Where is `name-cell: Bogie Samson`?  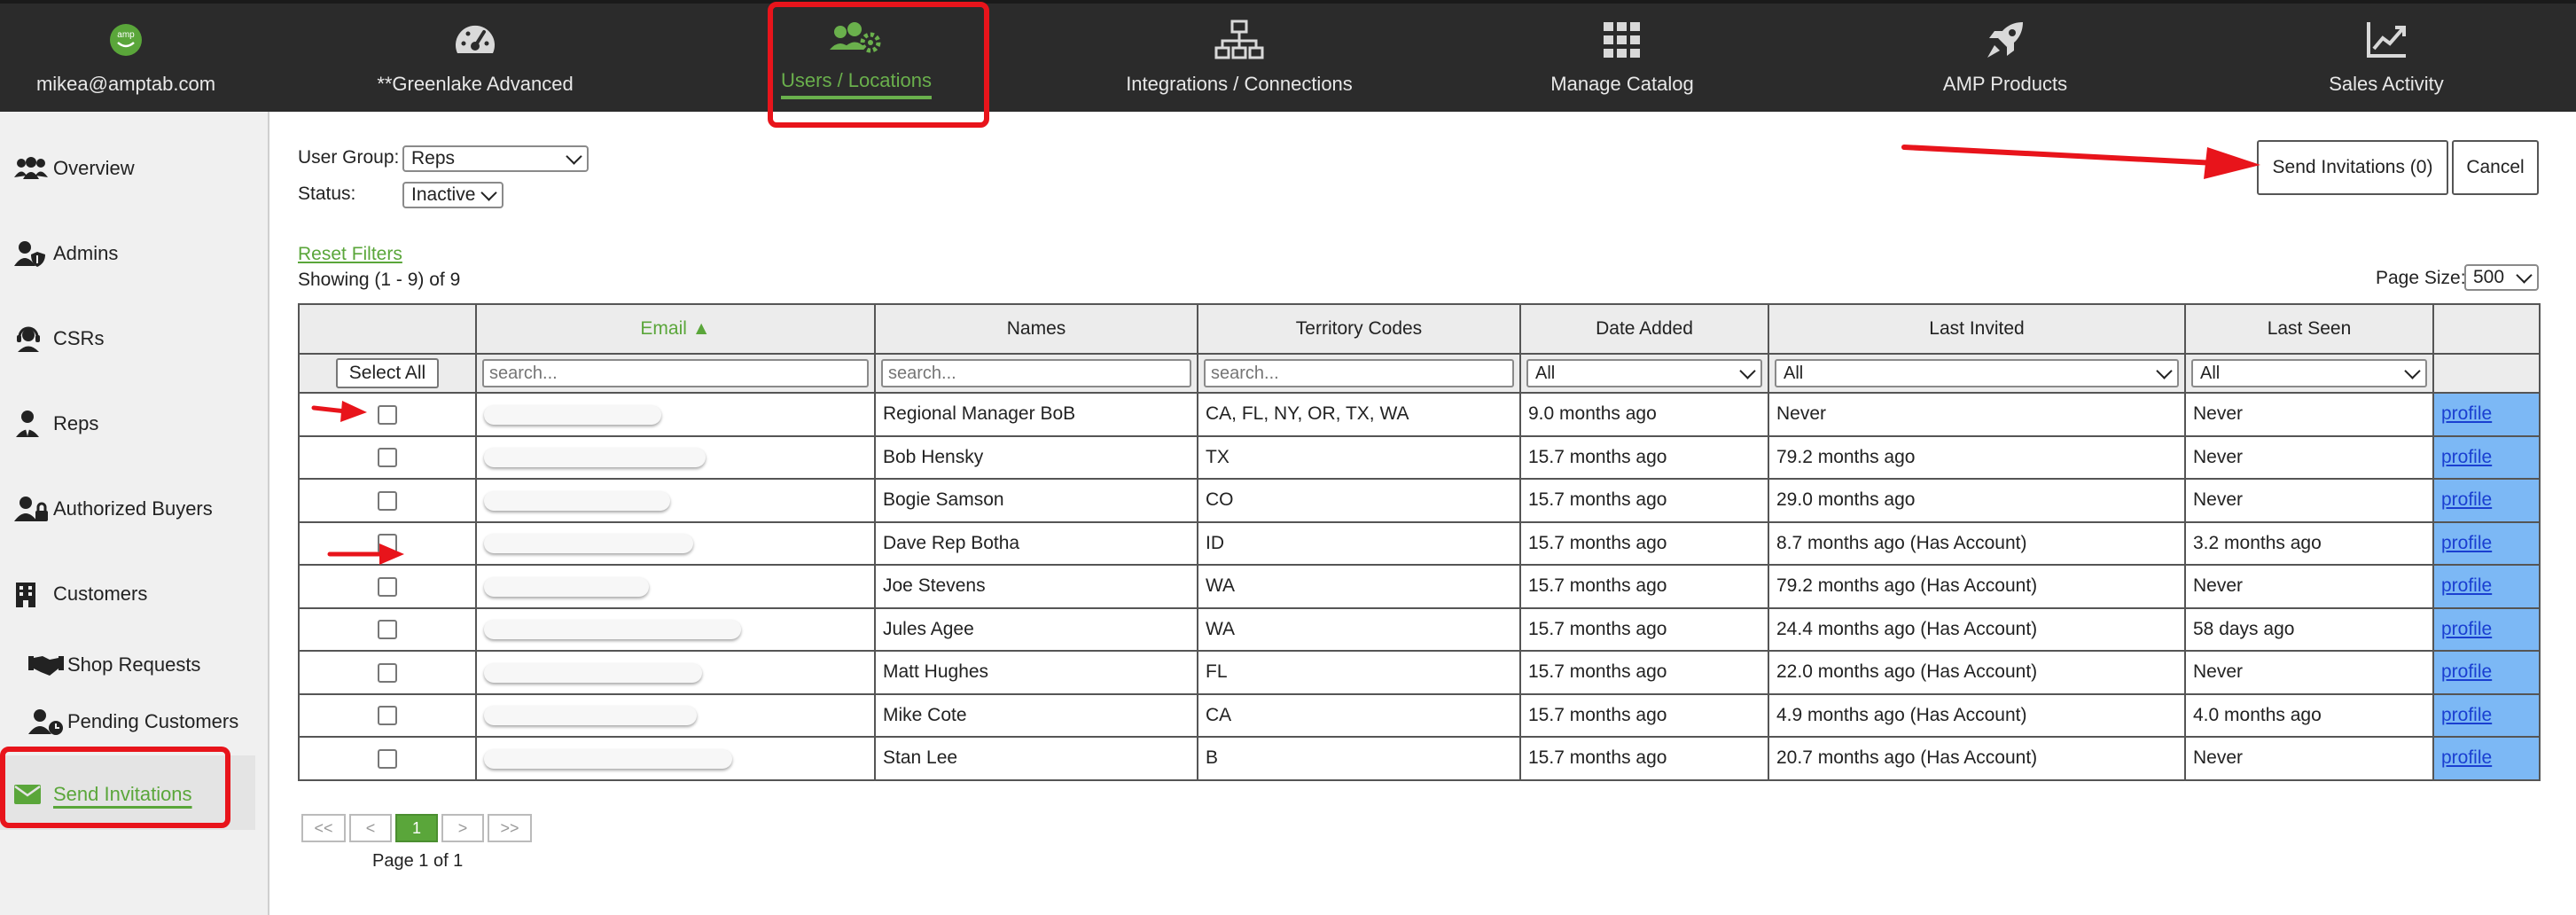 name-cell: Bogie Samson is located at coordinates (1036, 500).